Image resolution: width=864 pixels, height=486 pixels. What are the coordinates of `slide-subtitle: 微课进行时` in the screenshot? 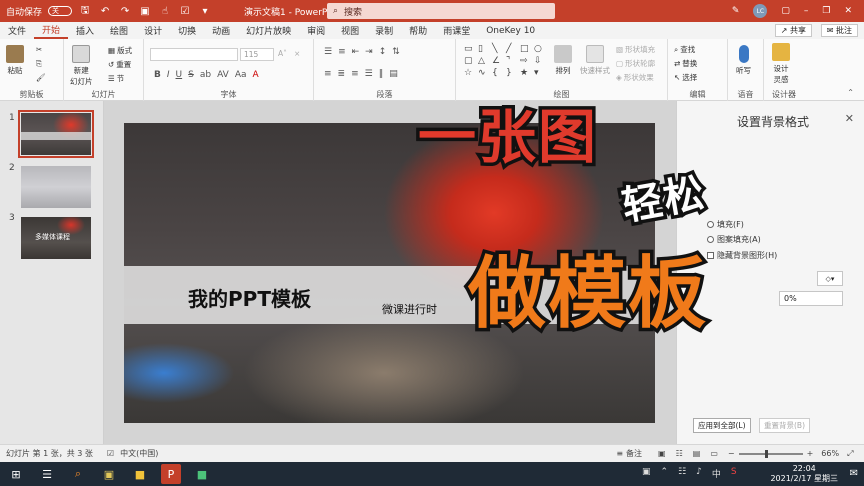 It's located at (409, 309).